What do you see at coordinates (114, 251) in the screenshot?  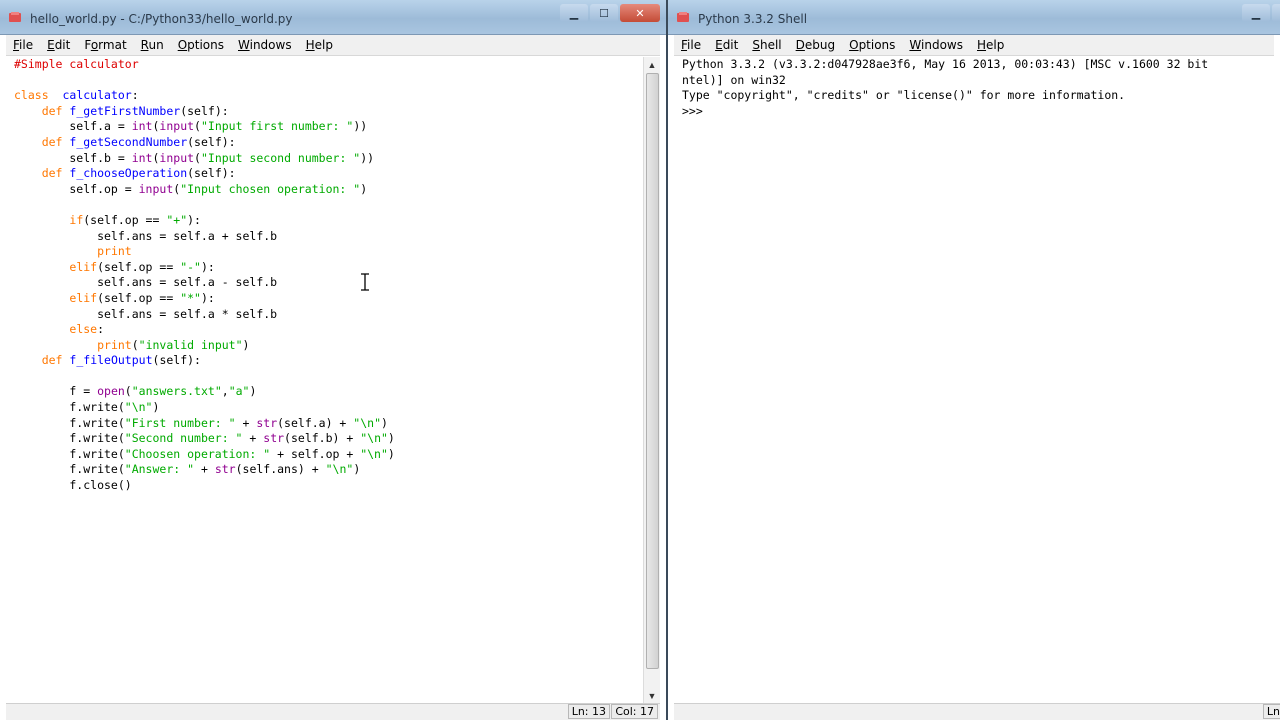 I see `code-line: print` at bounding box center [114, 251].